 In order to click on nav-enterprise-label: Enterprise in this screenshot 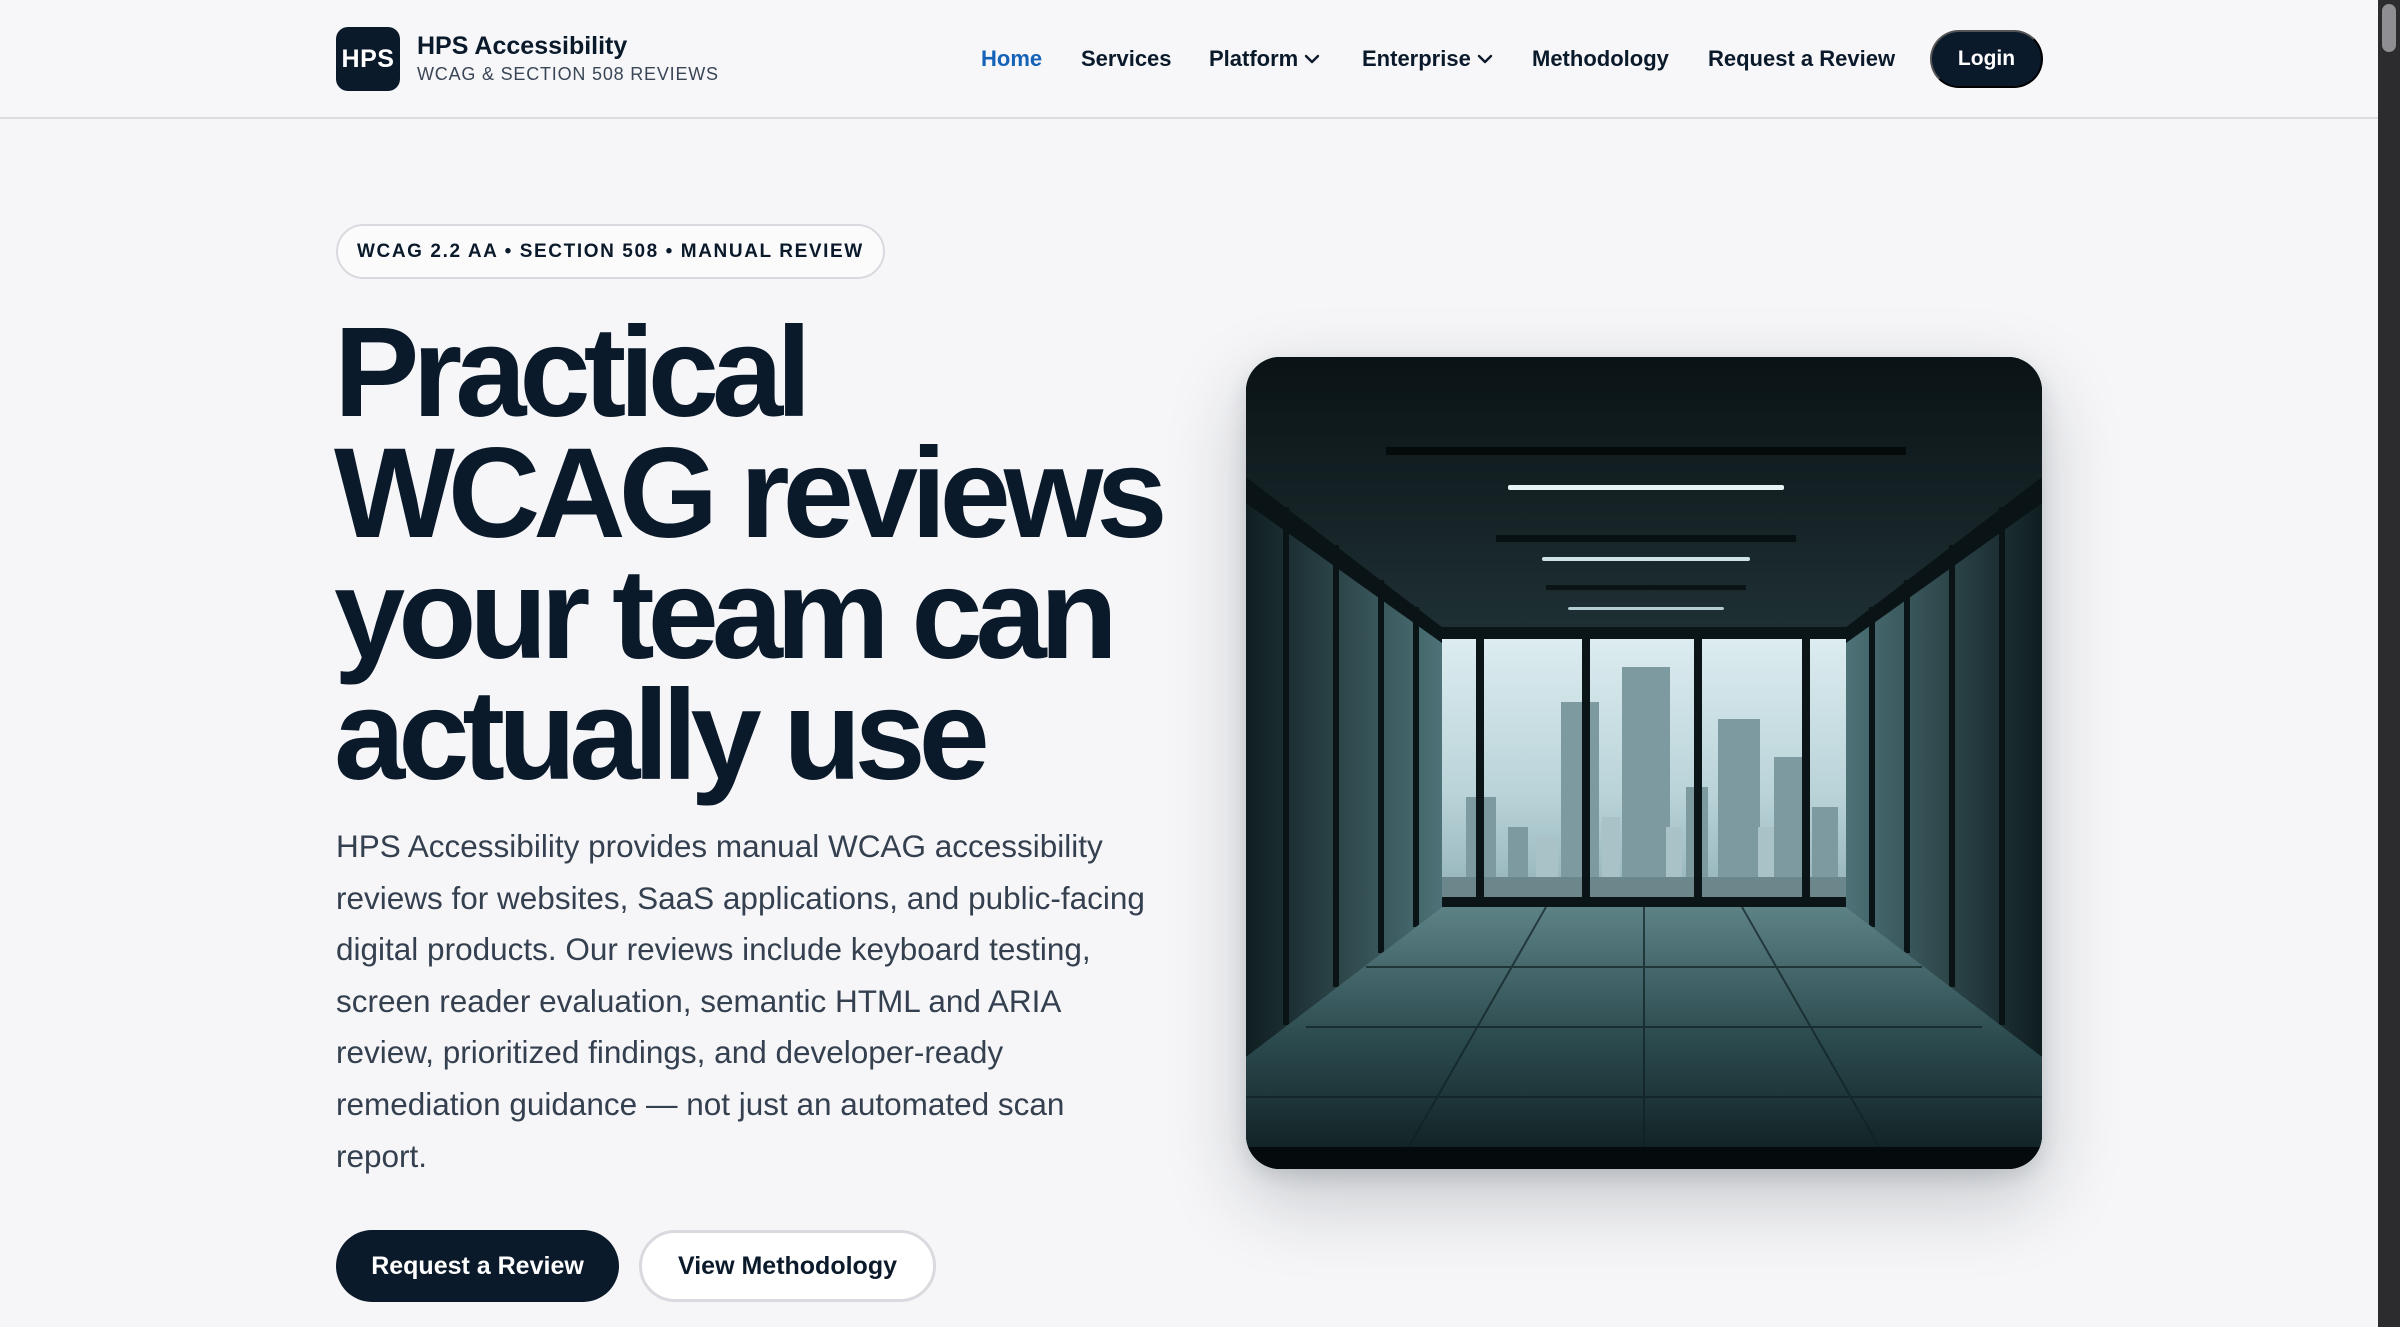, I will do `click(1416, 58)`.